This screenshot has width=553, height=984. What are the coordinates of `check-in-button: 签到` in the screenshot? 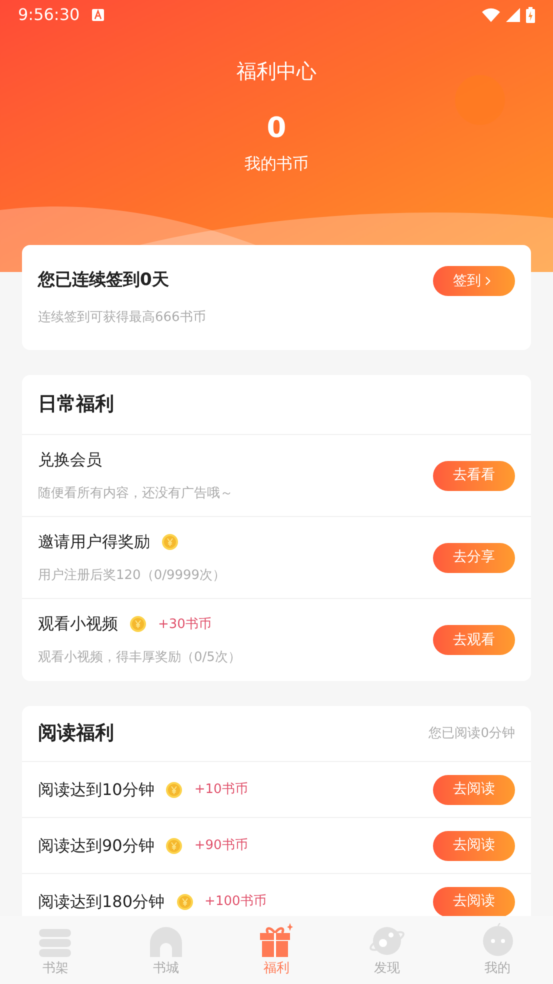 It's located at (474, 281).